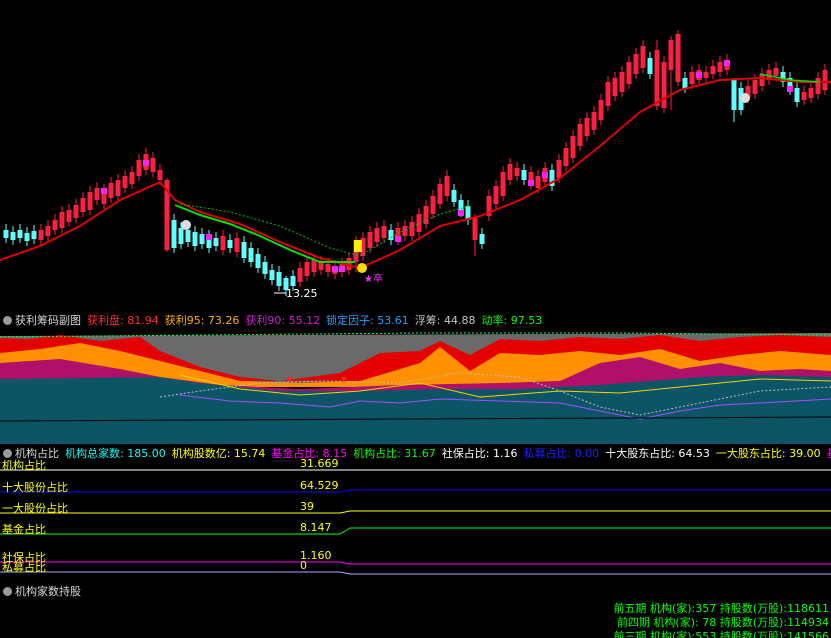  Describe the element at coordinates (367, 320) in the screenshot. I see `chip-stat-3: 锁定因子: 53.61` at that location.